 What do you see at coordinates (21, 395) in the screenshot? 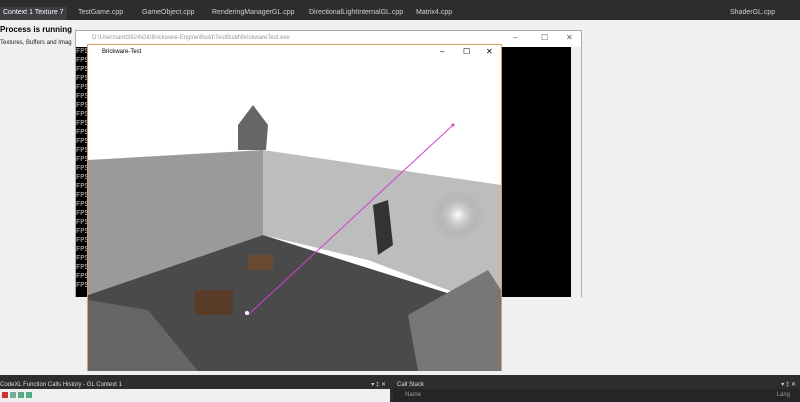
I see `step-back-icon` at bounding box center [21, 395].